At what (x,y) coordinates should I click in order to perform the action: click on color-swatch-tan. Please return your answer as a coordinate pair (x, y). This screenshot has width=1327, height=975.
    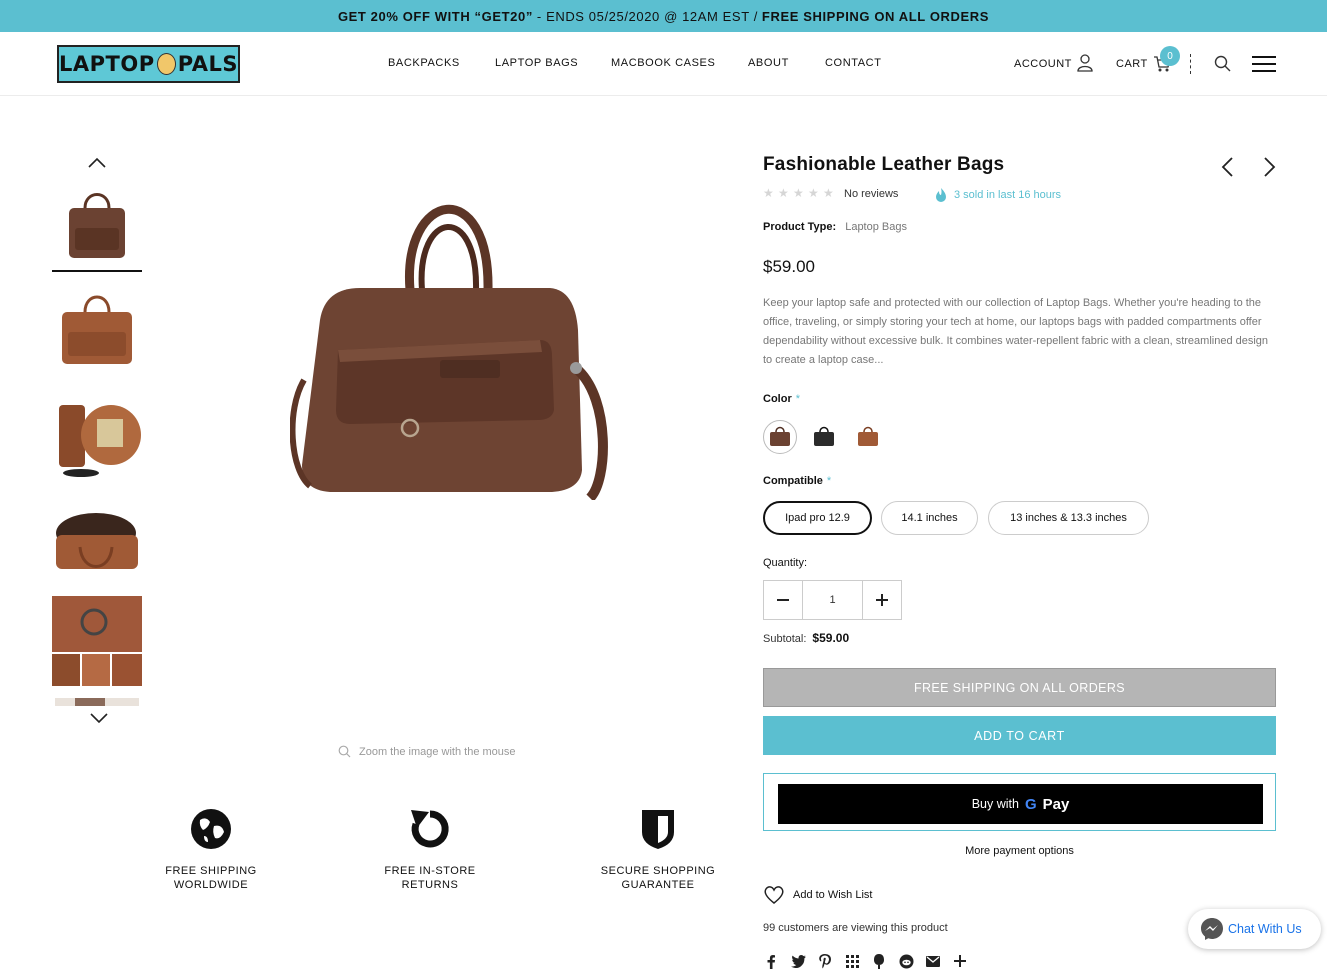
    Looking at the image, I should click on (868, 437).